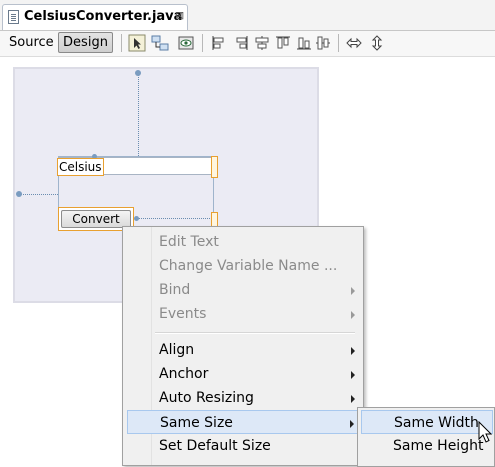 This screenshot has height=467, width=495. What do you see at coordinates (31, 42) in the screenshot?
I see `source-view-button: Source` at bounding box center [31, 42].